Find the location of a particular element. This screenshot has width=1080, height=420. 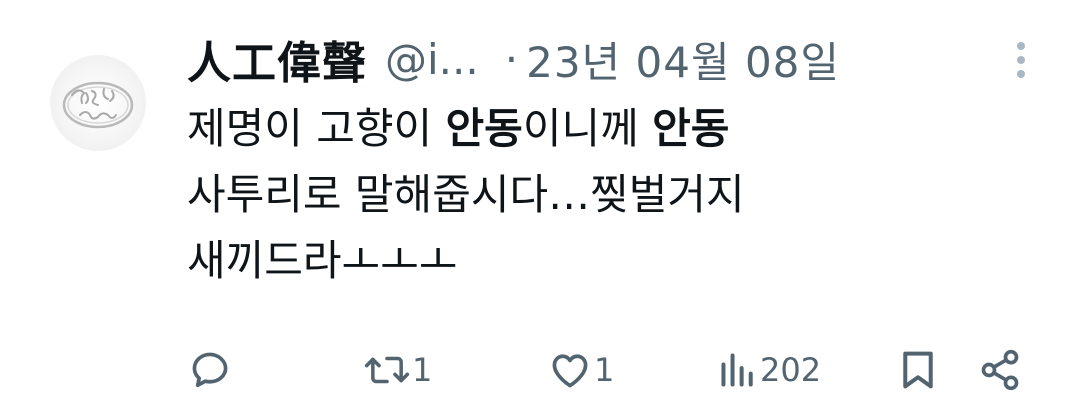

retweet-count: 1 is located at coordinates (422, 370).